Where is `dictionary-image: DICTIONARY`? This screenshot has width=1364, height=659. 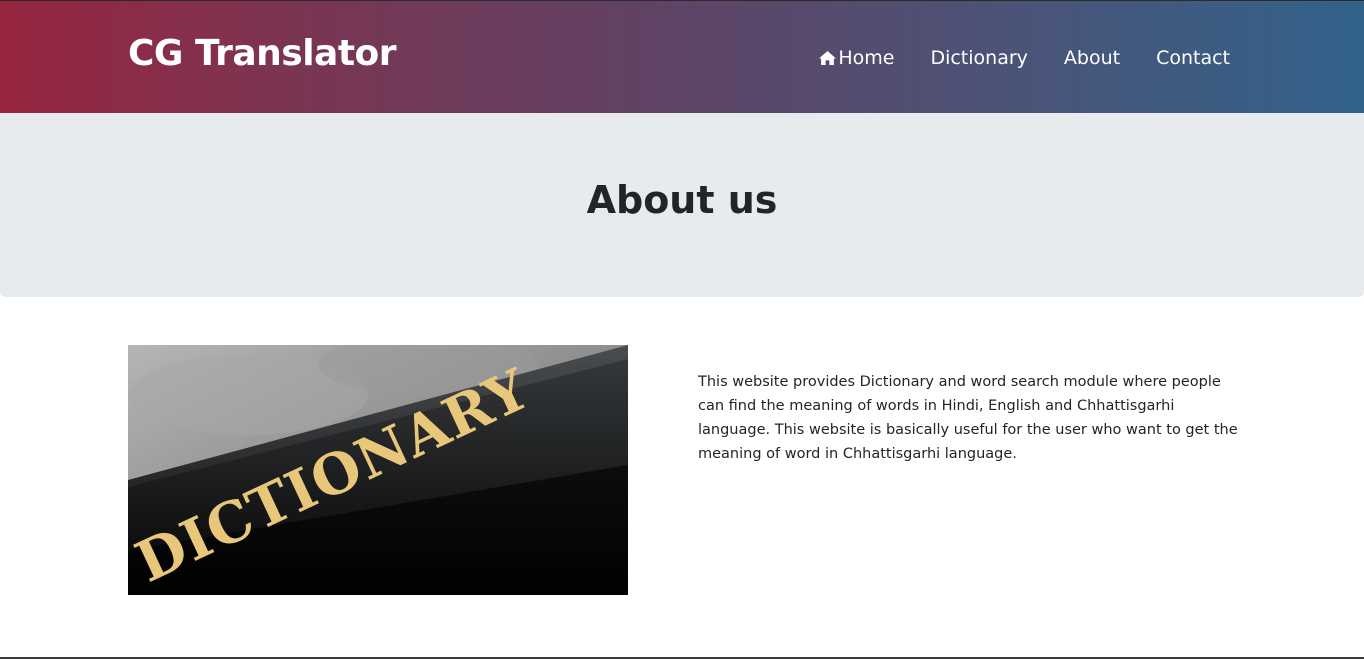
dictionary-image: DICTIONARY is located at coordinates (378, 470).